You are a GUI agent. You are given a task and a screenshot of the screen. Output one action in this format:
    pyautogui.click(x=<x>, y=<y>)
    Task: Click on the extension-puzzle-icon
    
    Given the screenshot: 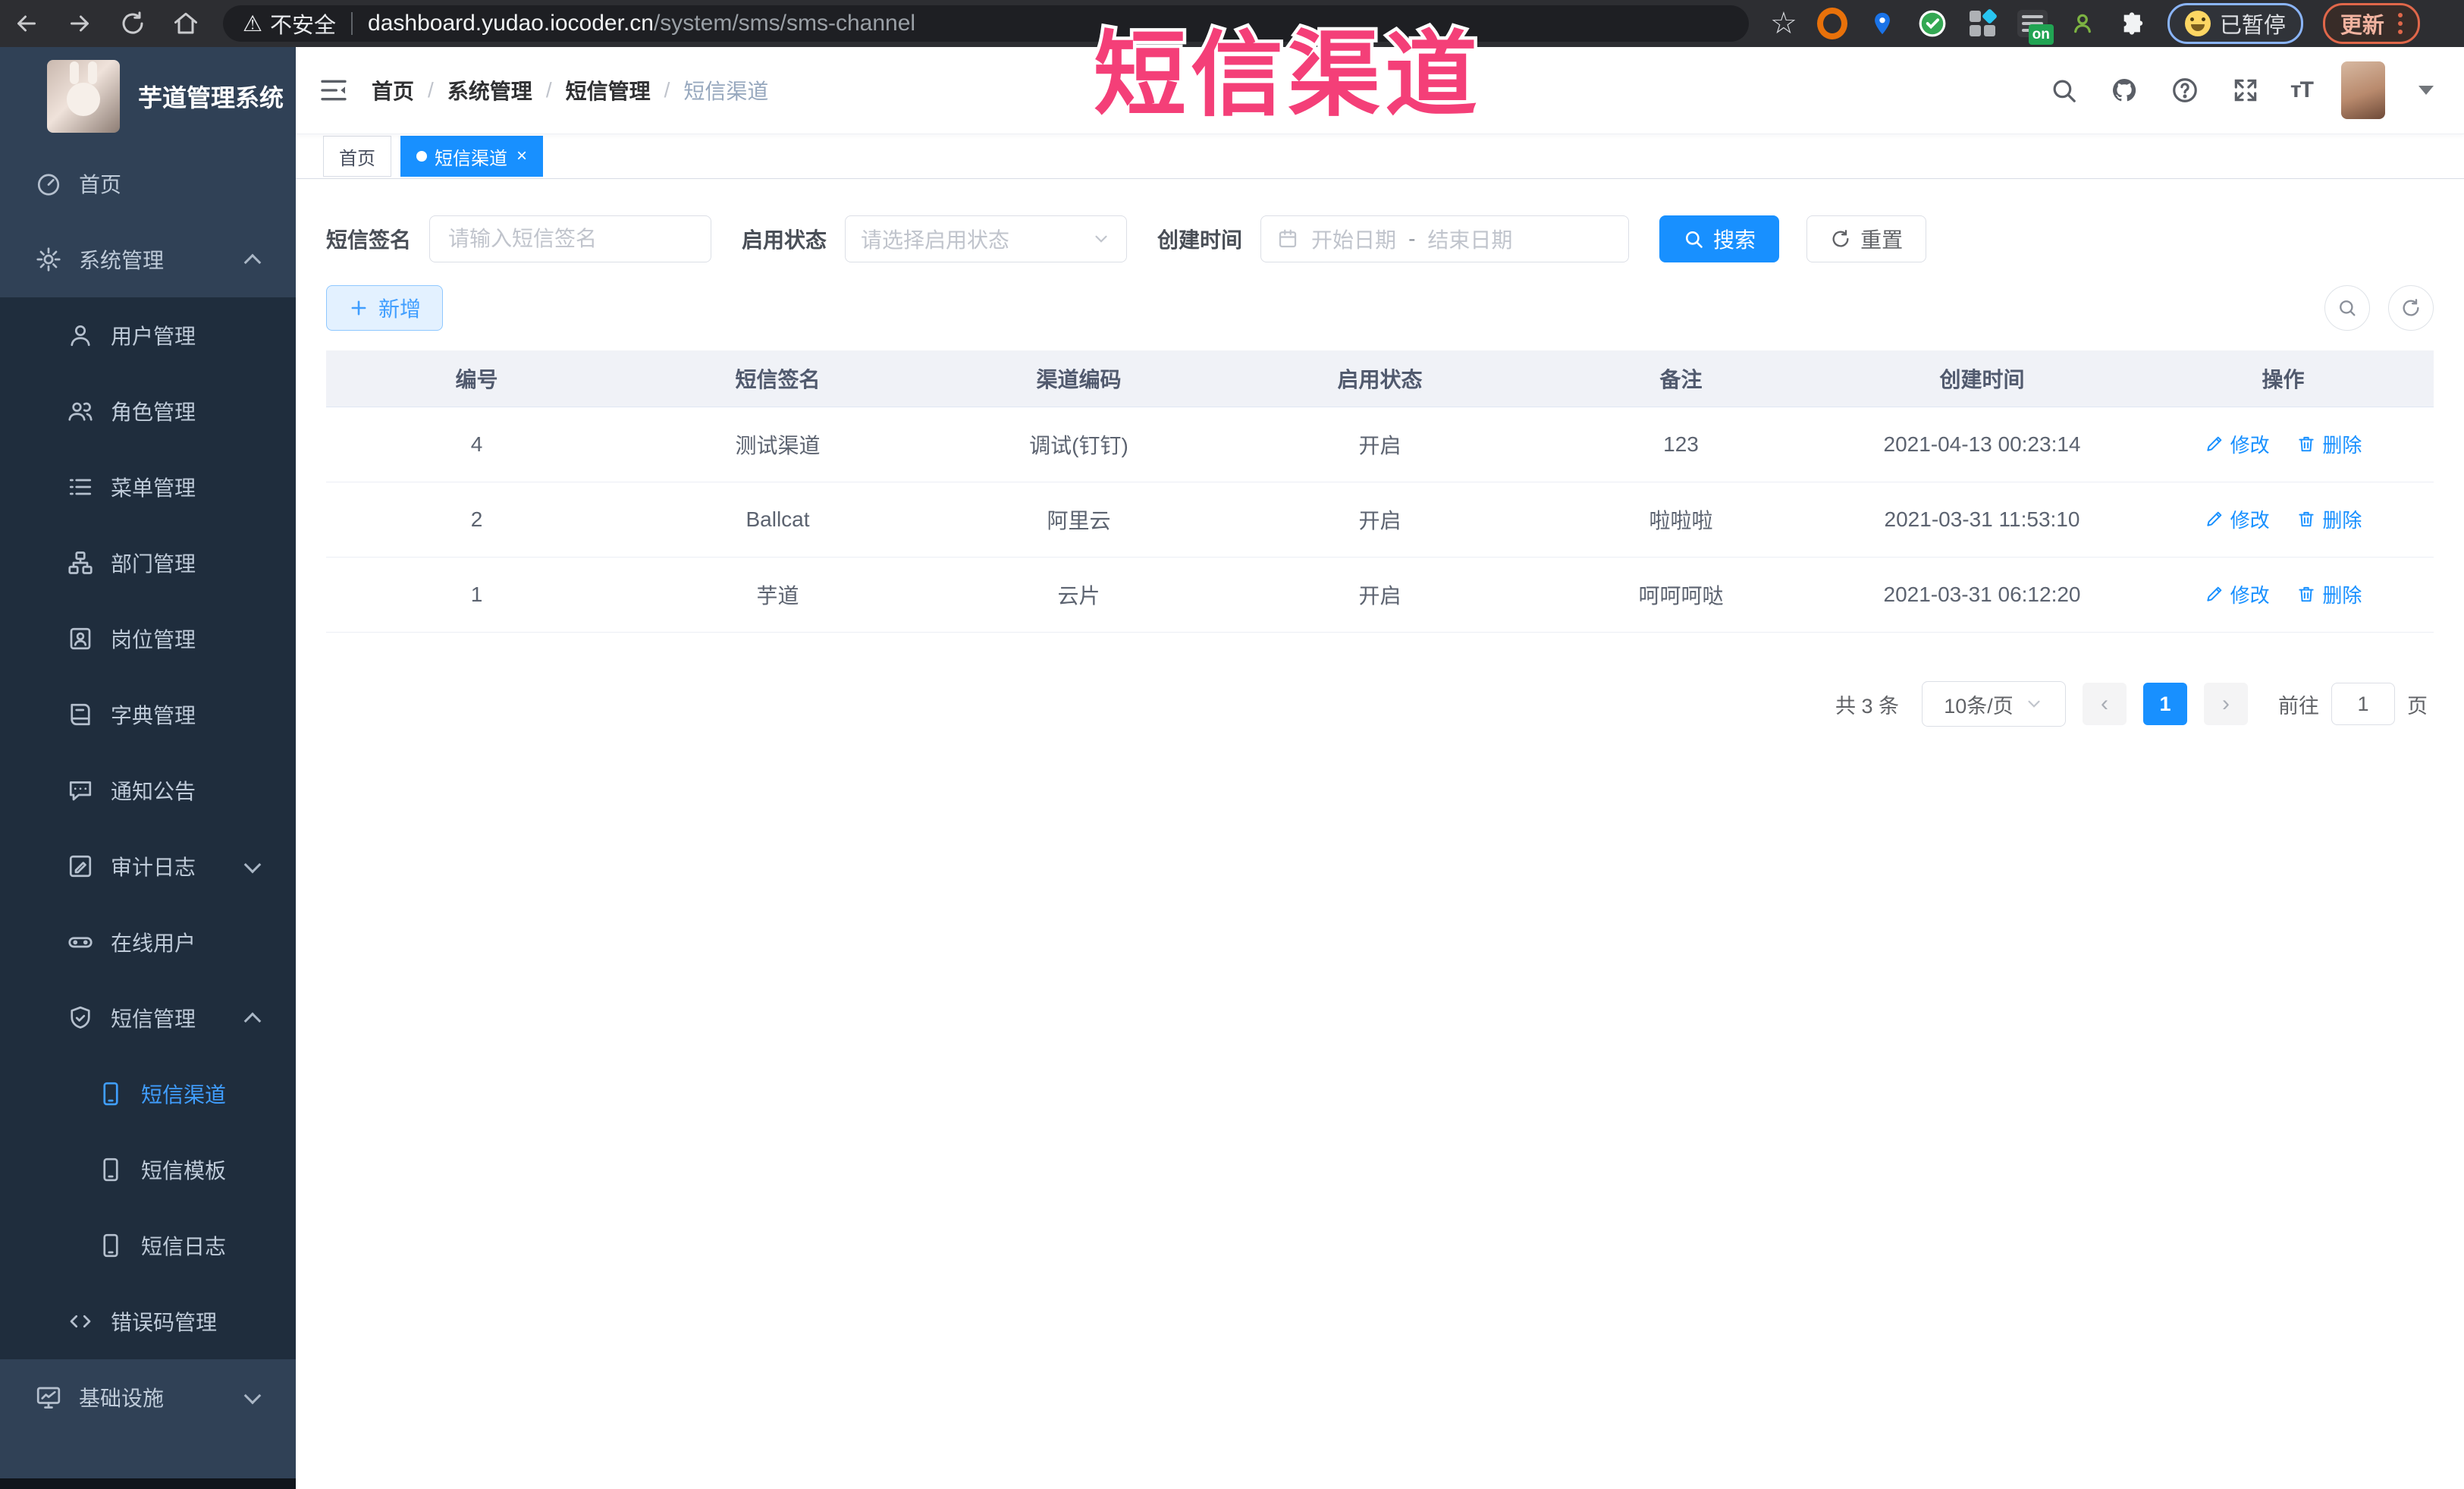 What is the action you would take?
    pyautogui.click(x=2133, y=23)
    